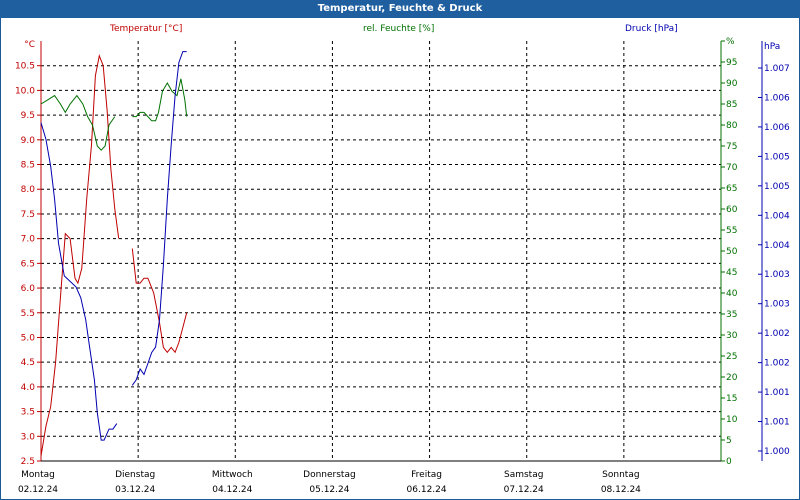 This screenshot has width=800, height=500. Describe the element at coordinates (731, 147) in the screenshot. I see `humidity-tick-label: 75` at that location.